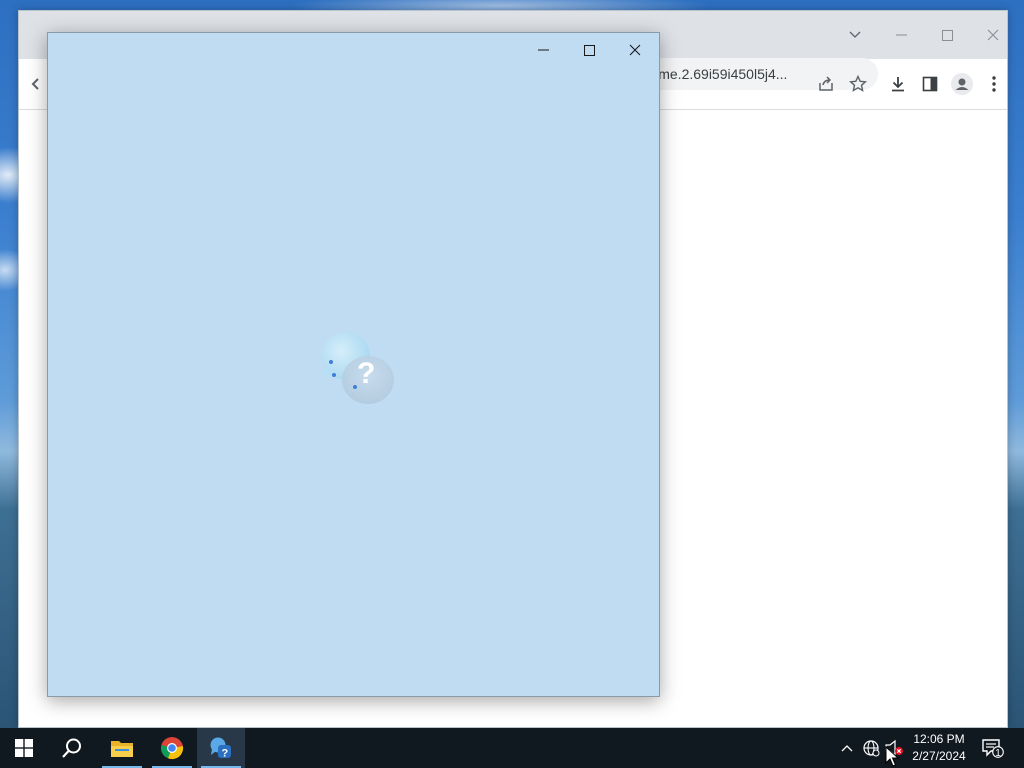  I want to click on mouse-cursor-icon, so click(892, 756).